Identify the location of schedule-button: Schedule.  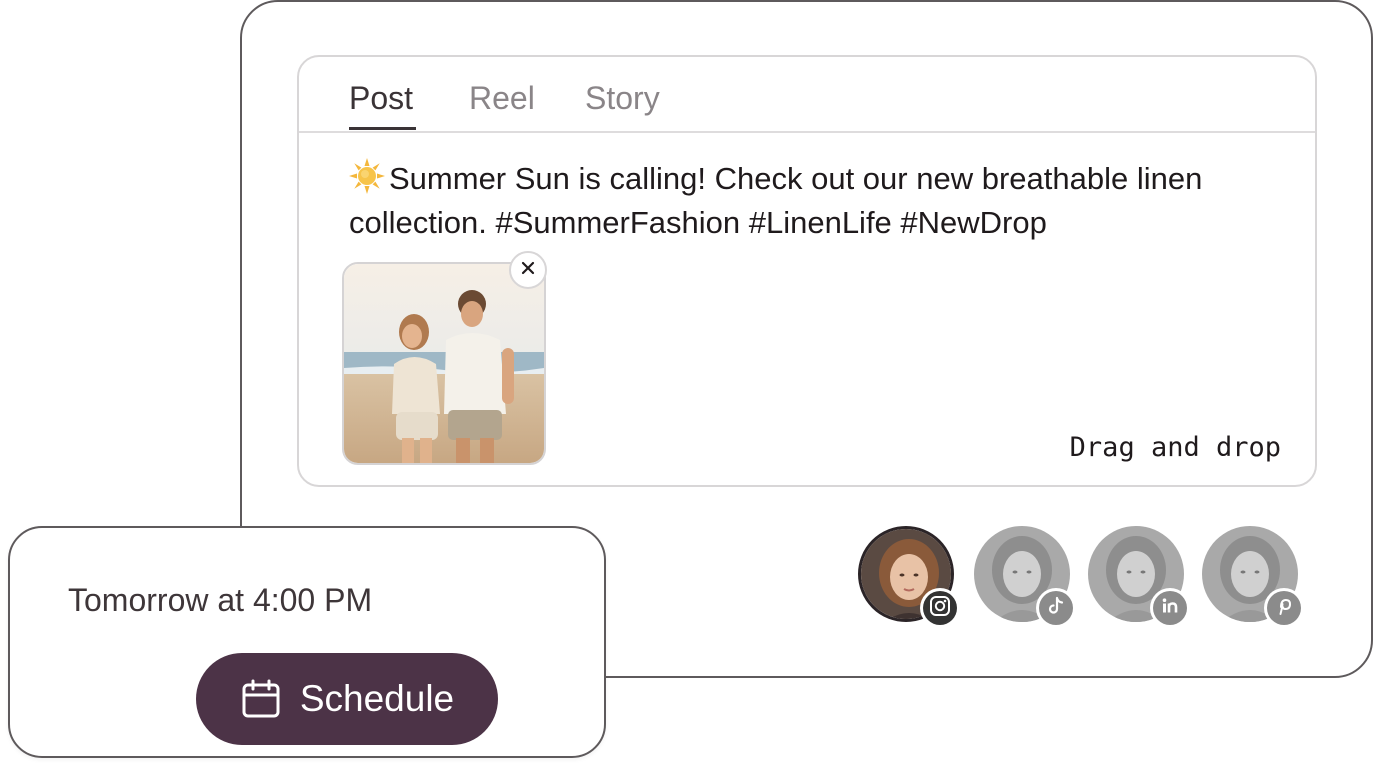
(347, 699).